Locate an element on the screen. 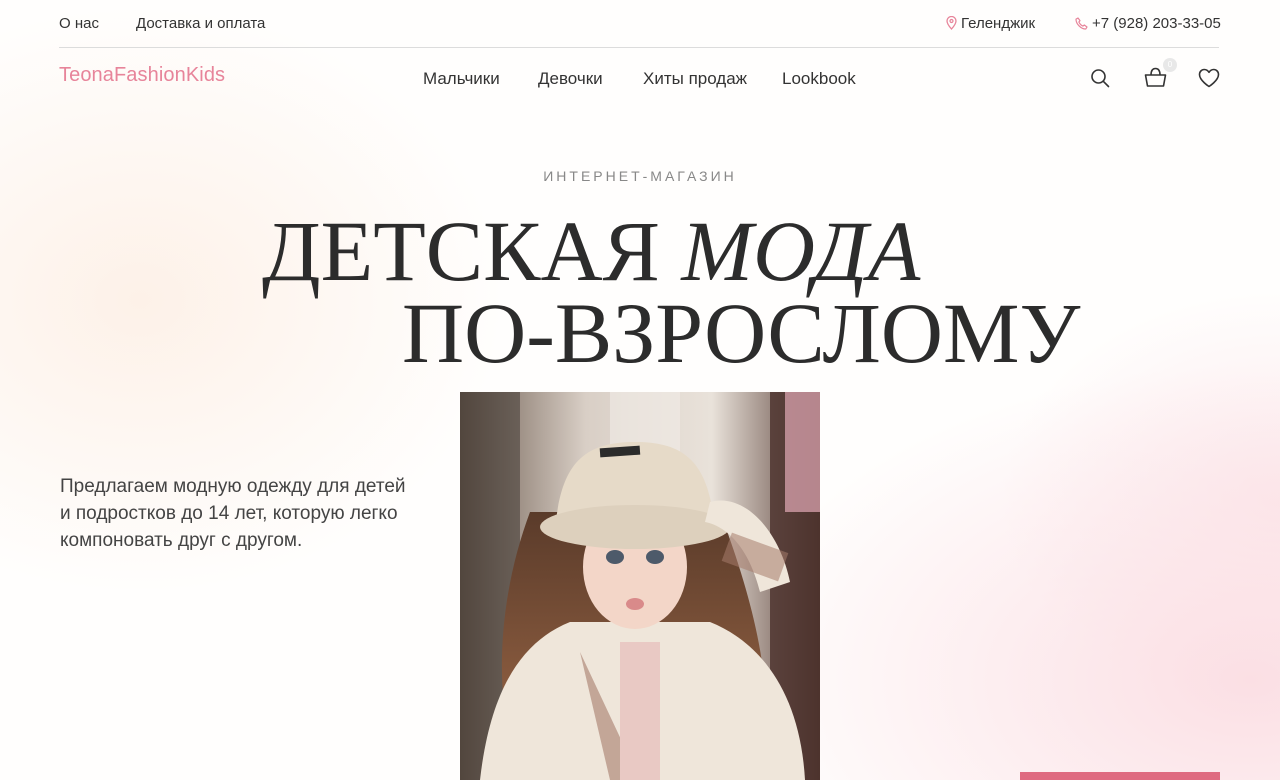  phone-number: +7 (928) 203-33-05 is located at coordinates (1156, 23).